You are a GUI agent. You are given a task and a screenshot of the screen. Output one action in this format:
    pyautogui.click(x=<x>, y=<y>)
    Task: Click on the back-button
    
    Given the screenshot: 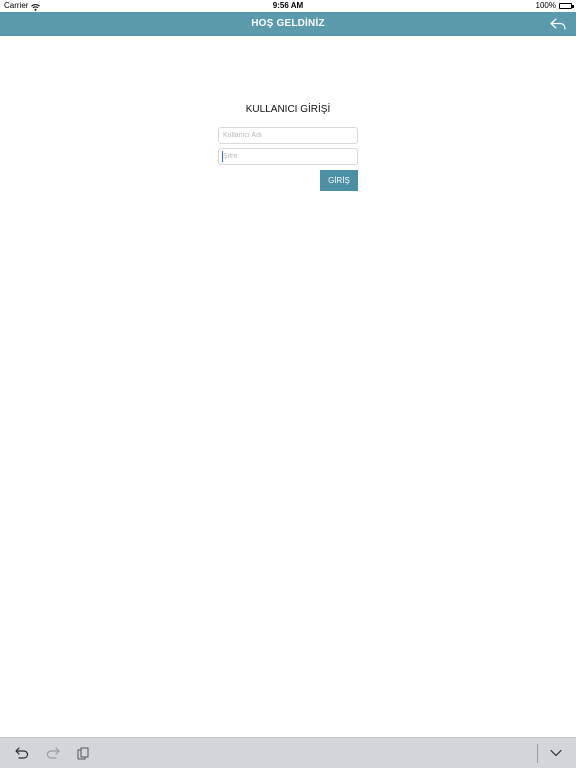 What is the action you would take?
    pyautogui.click(x=558, y=24)
    